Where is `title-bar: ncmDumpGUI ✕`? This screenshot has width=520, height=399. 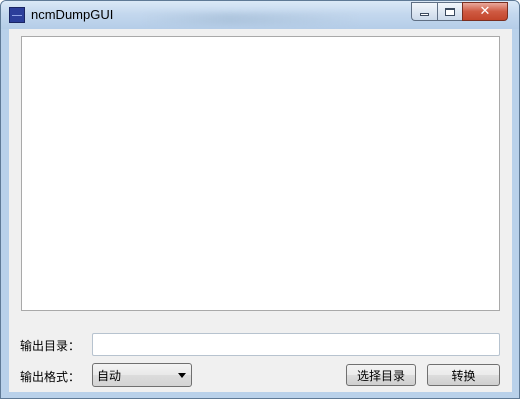
title-bar: ncmDumpGUI ✕ is located at coordinates (260, 15).